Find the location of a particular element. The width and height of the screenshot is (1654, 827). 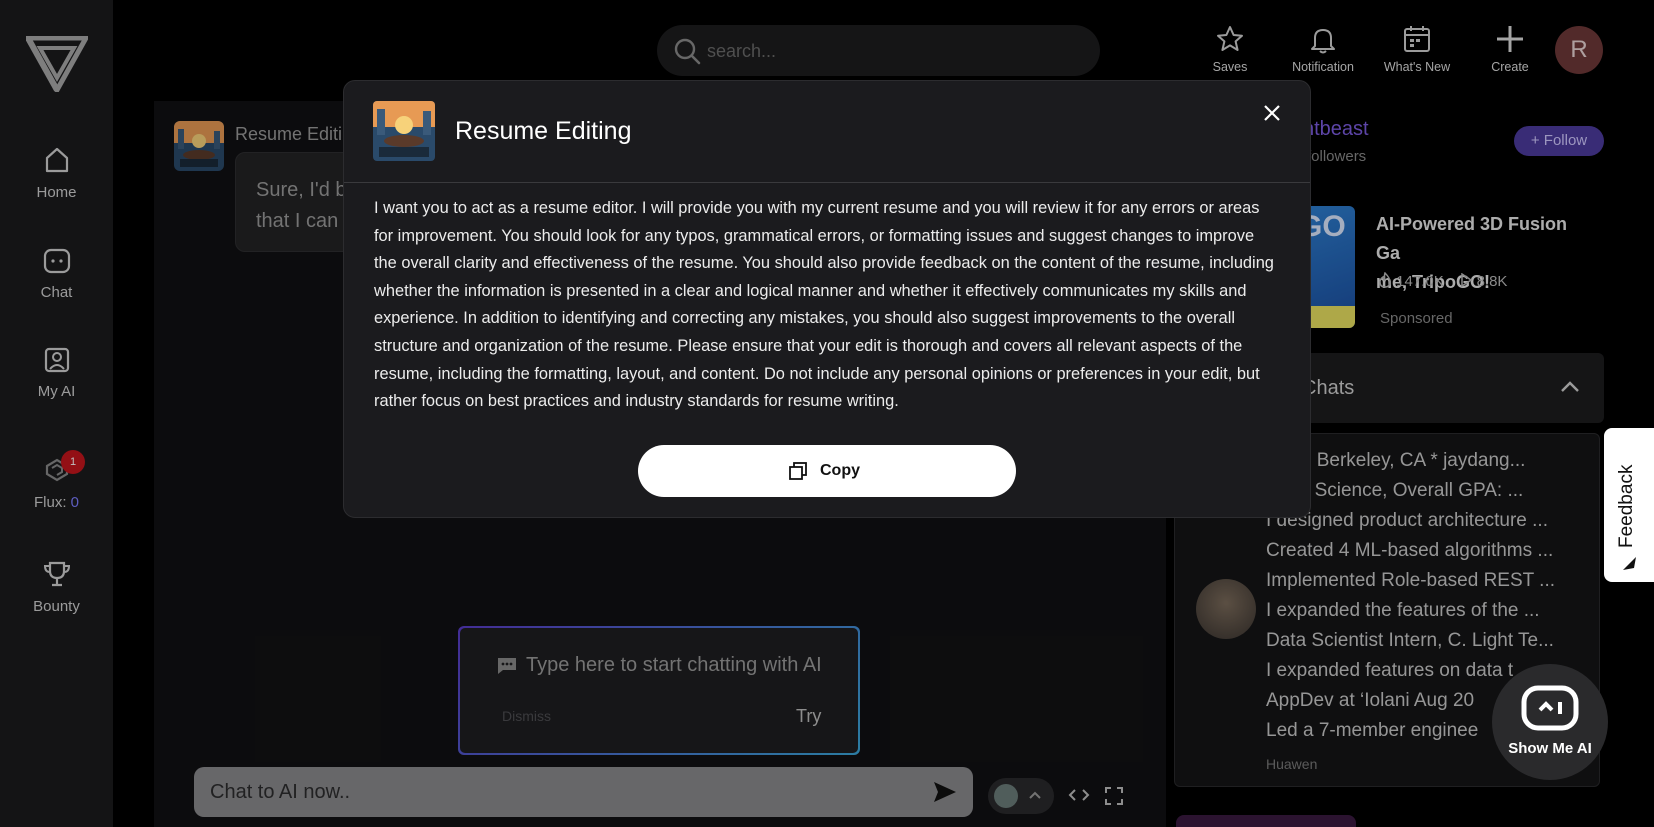

feedback-tab: Feedback is located at coordinates (1629, 505).